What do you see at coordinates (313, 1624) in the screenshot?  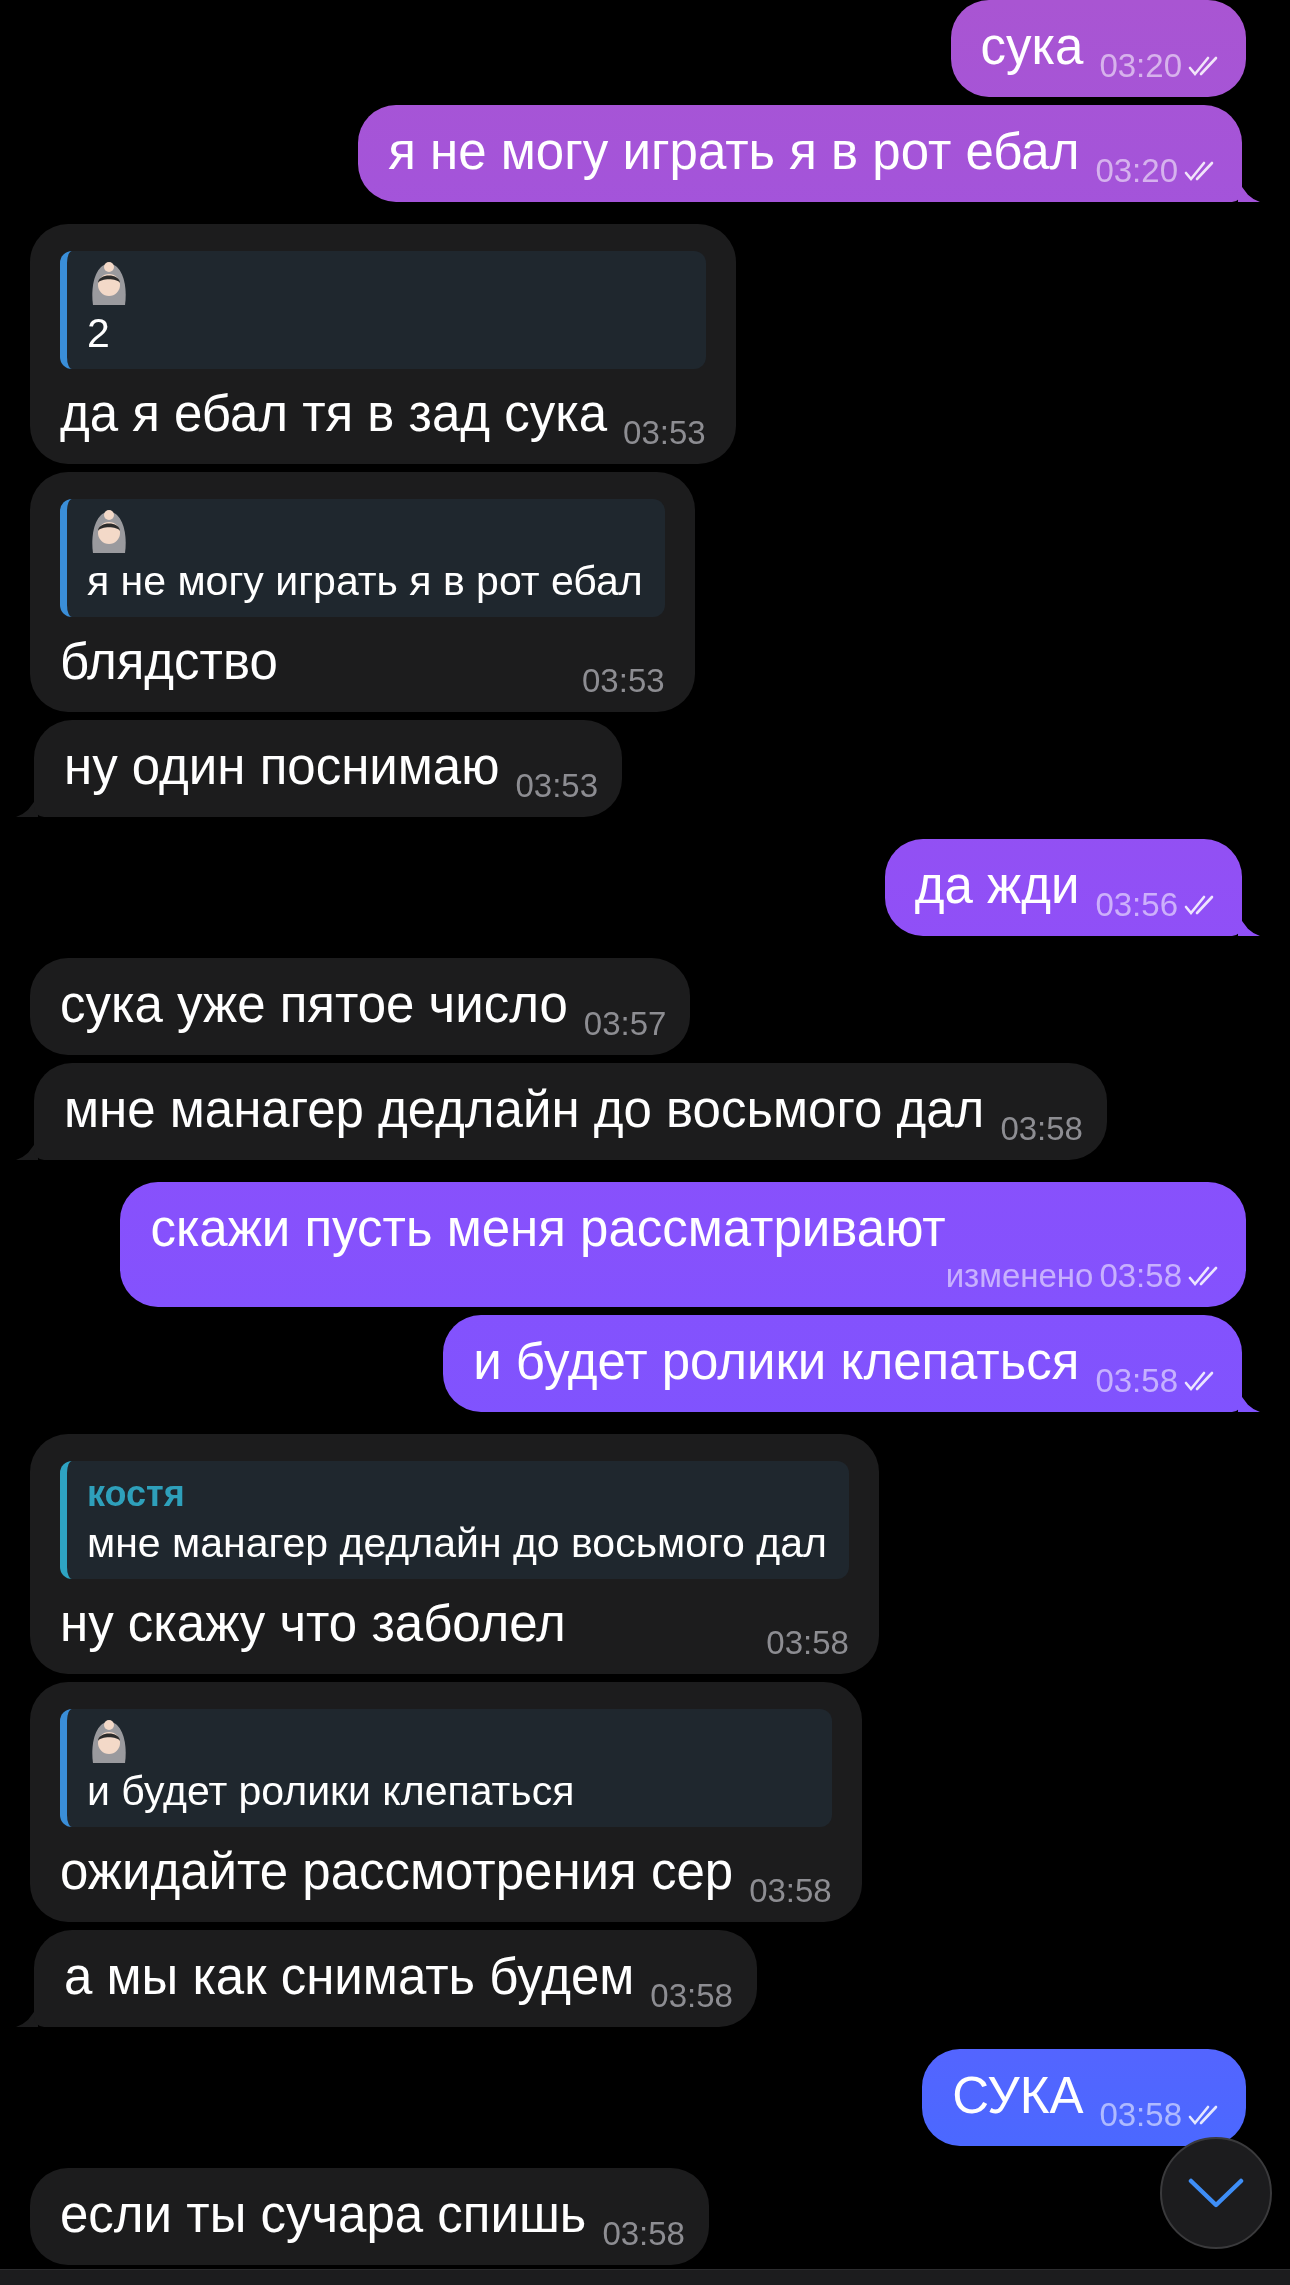 I see `message-text: ну скажу что заболел` at bounding box center [313, 1624].